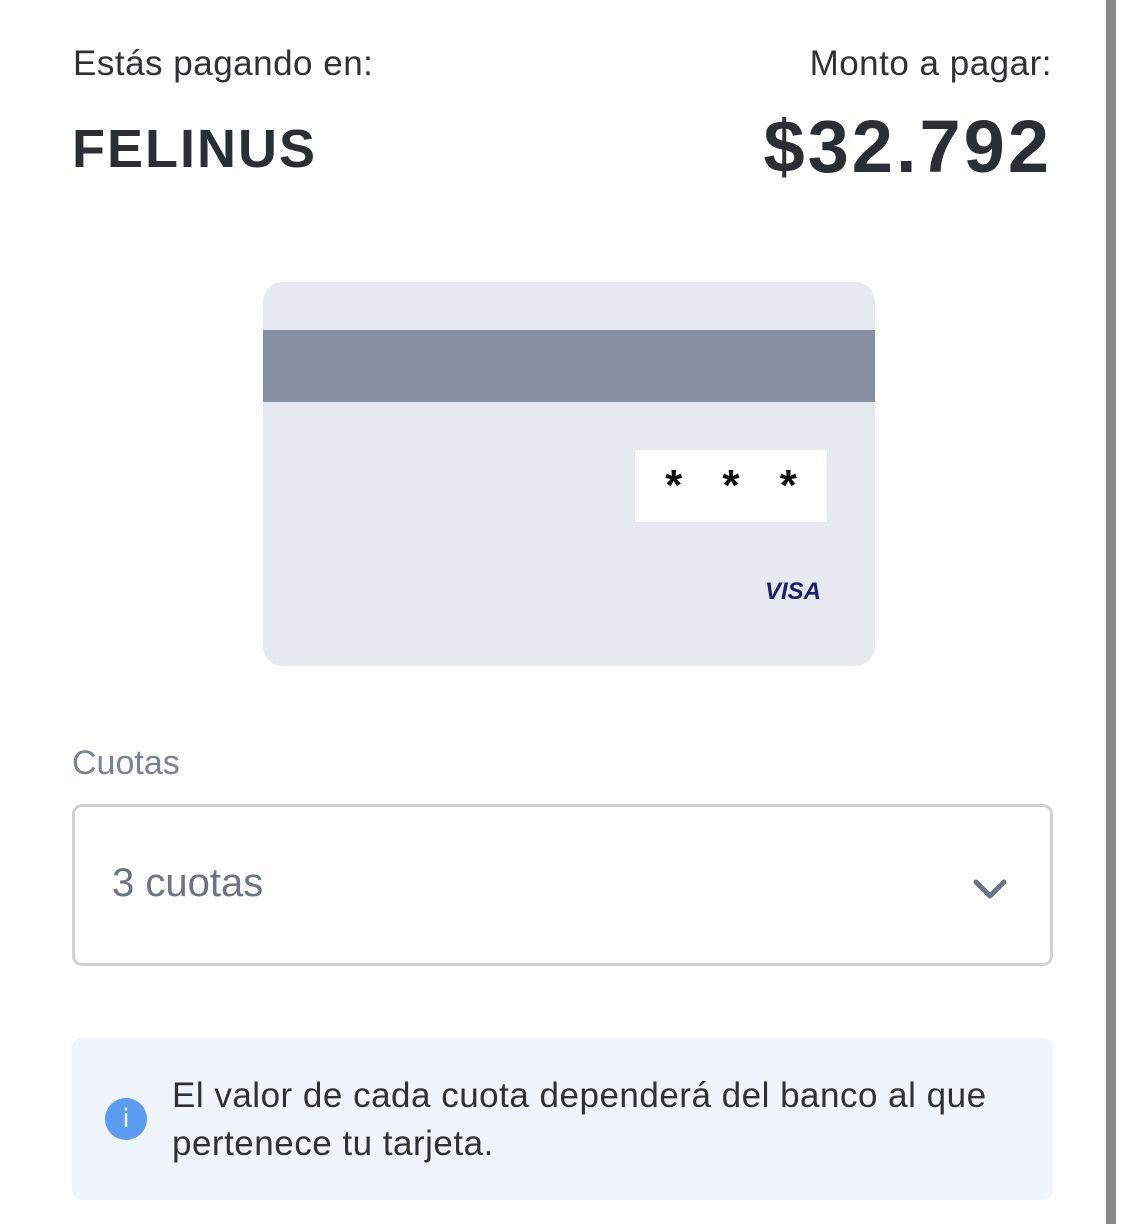 This screenshot has height=1224, width=1124. Describe the element at coordinates (562, 885) in the screenshot. I see `installments-select: 3 cuotas` at that location.